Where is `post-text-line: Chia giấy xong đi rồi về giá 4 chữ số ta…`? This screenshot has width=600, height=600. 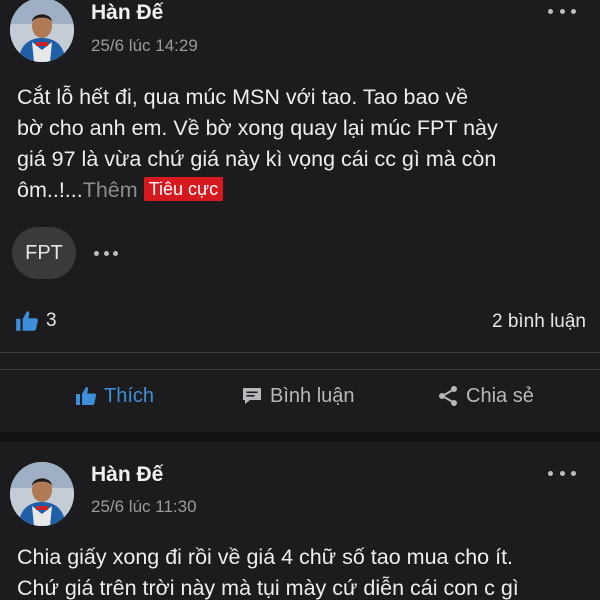 post-text-line: Chia giấy xong đi rồi về giá 4 chữ số ta… is located at coordinates (265, 557).